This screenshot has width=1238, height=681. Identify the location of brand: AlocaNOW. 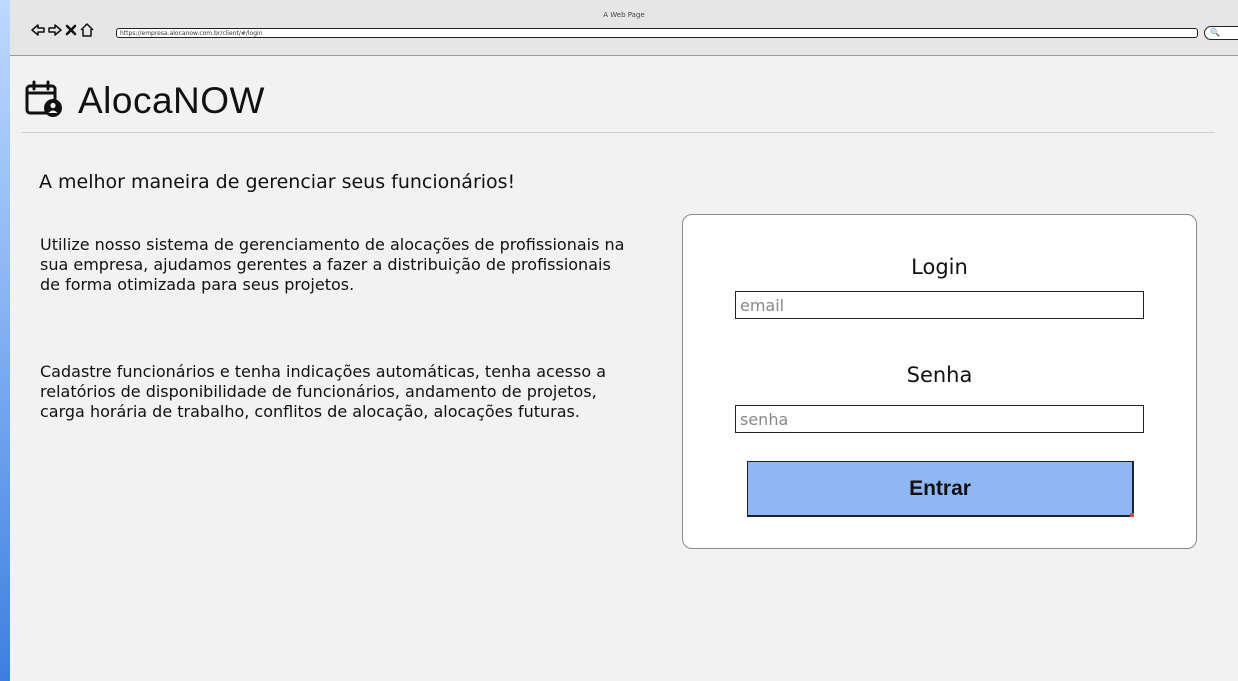
(144, 101).